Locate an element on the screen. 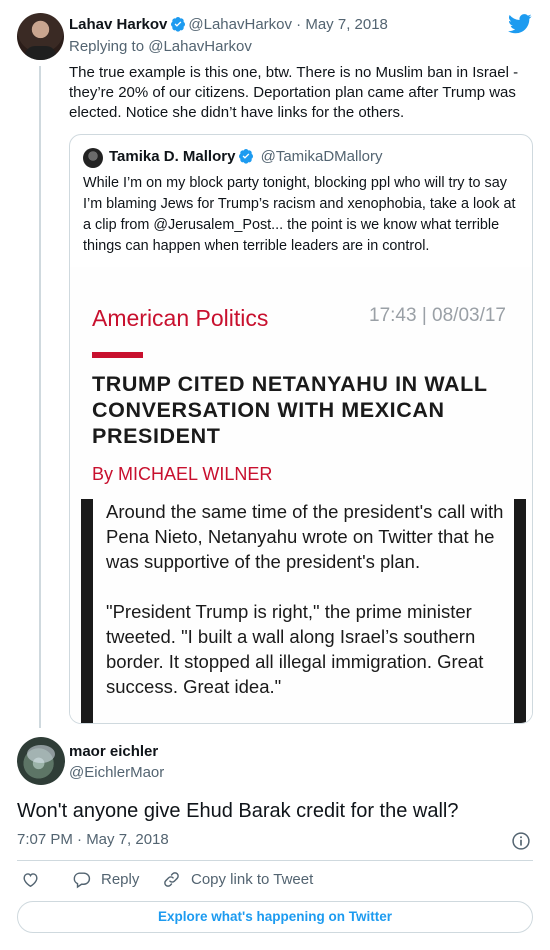  lahav-avatar is located at coordinates (40, 36).